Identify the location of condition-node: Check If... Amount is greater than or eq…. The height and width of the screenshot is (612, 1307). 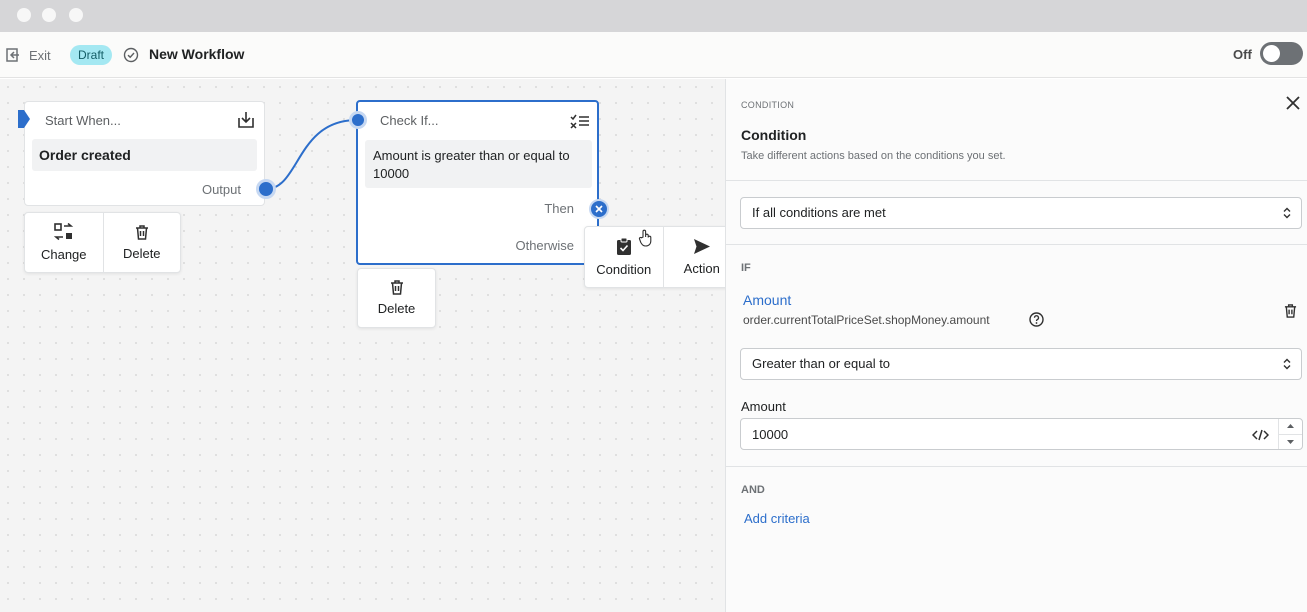
(479, 182).